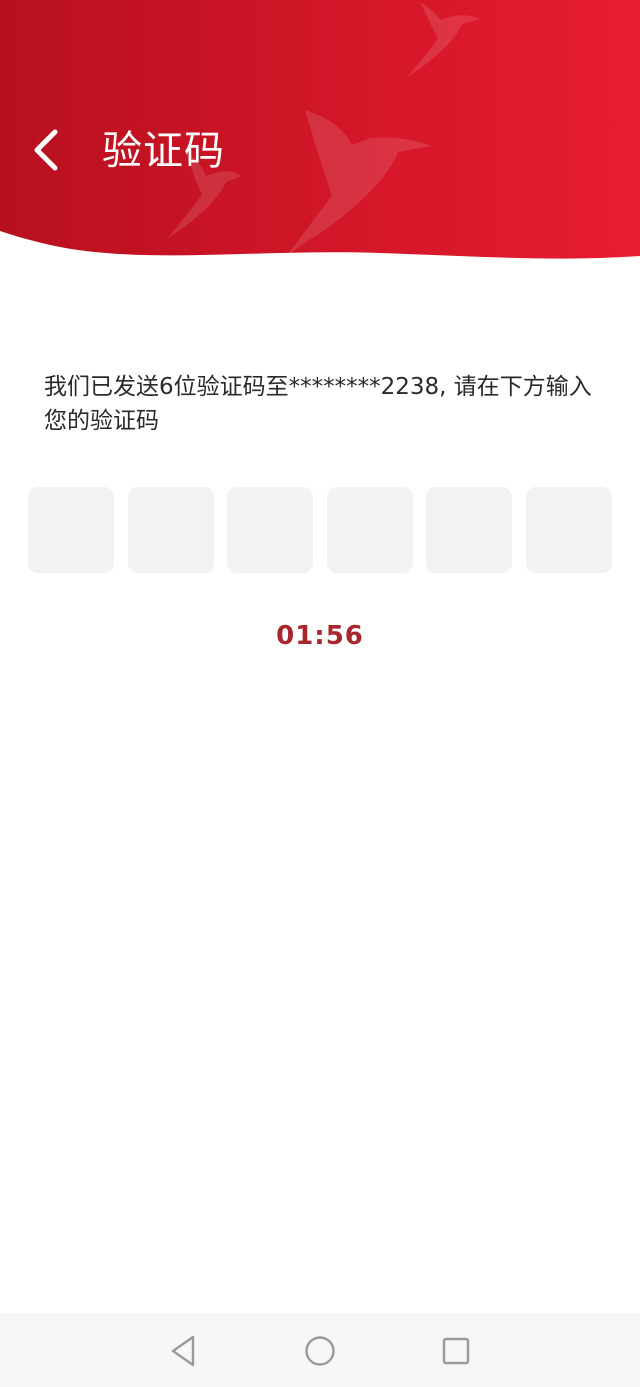  I want to click on back-button, so click(46, 150).